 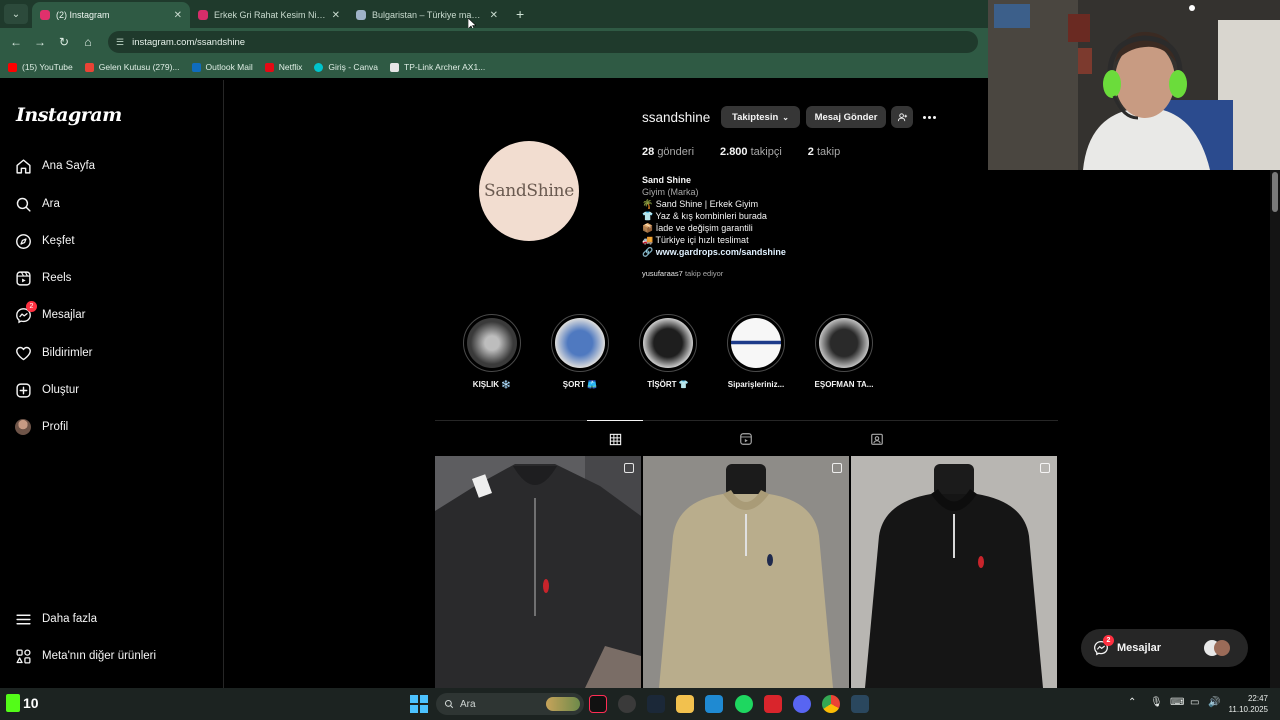 I want to click on sidebar-item-meta: Meta'nın diğer ürünleri, so click(x=85, y=656).